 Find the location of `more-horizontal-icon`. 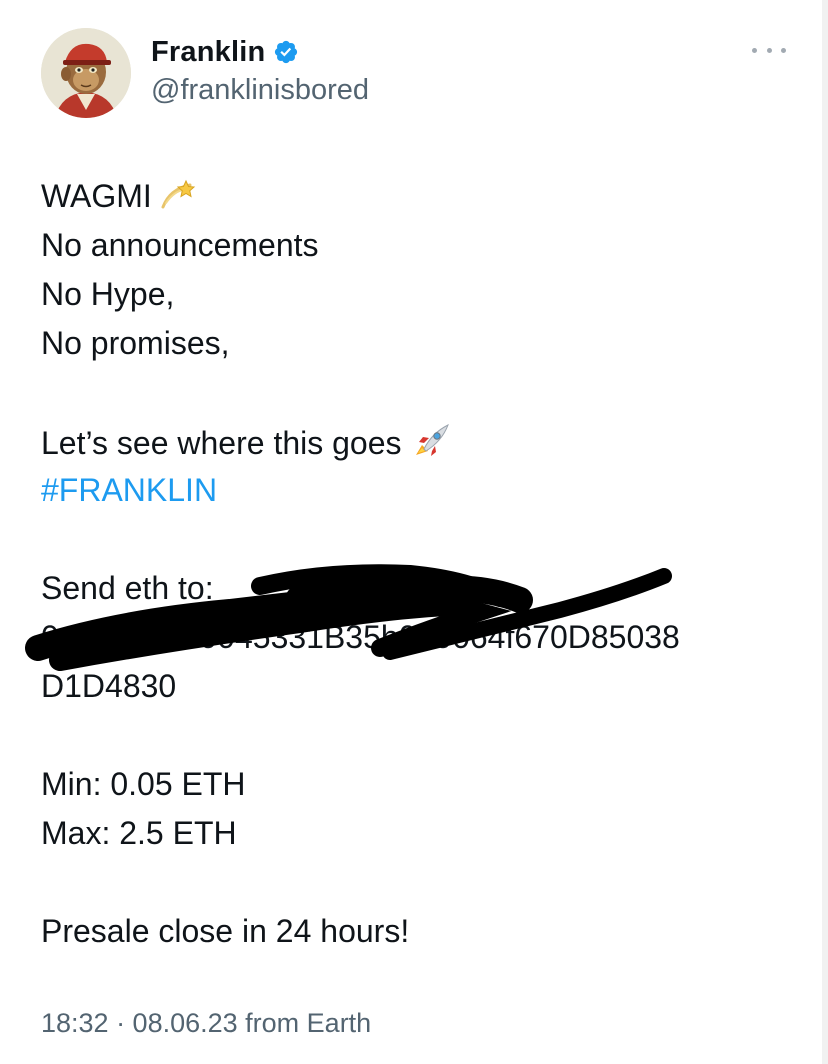

more-horizontal-icon is located at coordinates (769, 50).